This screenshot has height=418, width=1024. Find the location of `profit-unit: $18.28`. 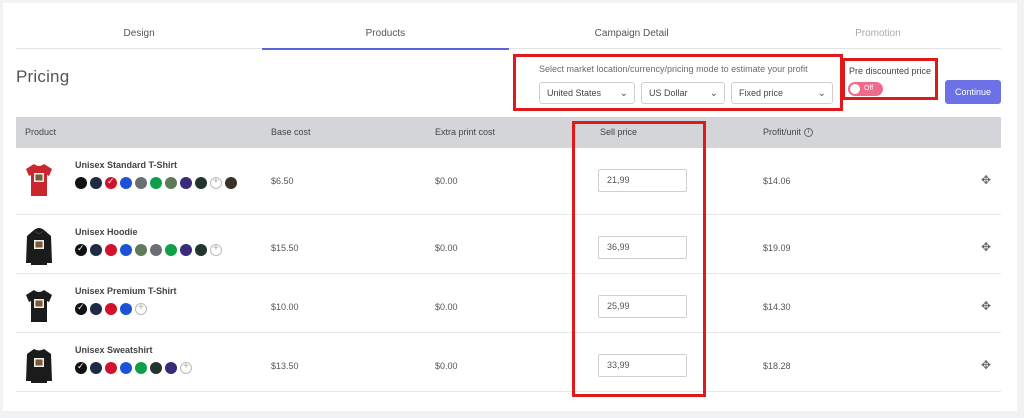

profit-unit: $18.28 is located at coordinates (777, 366).